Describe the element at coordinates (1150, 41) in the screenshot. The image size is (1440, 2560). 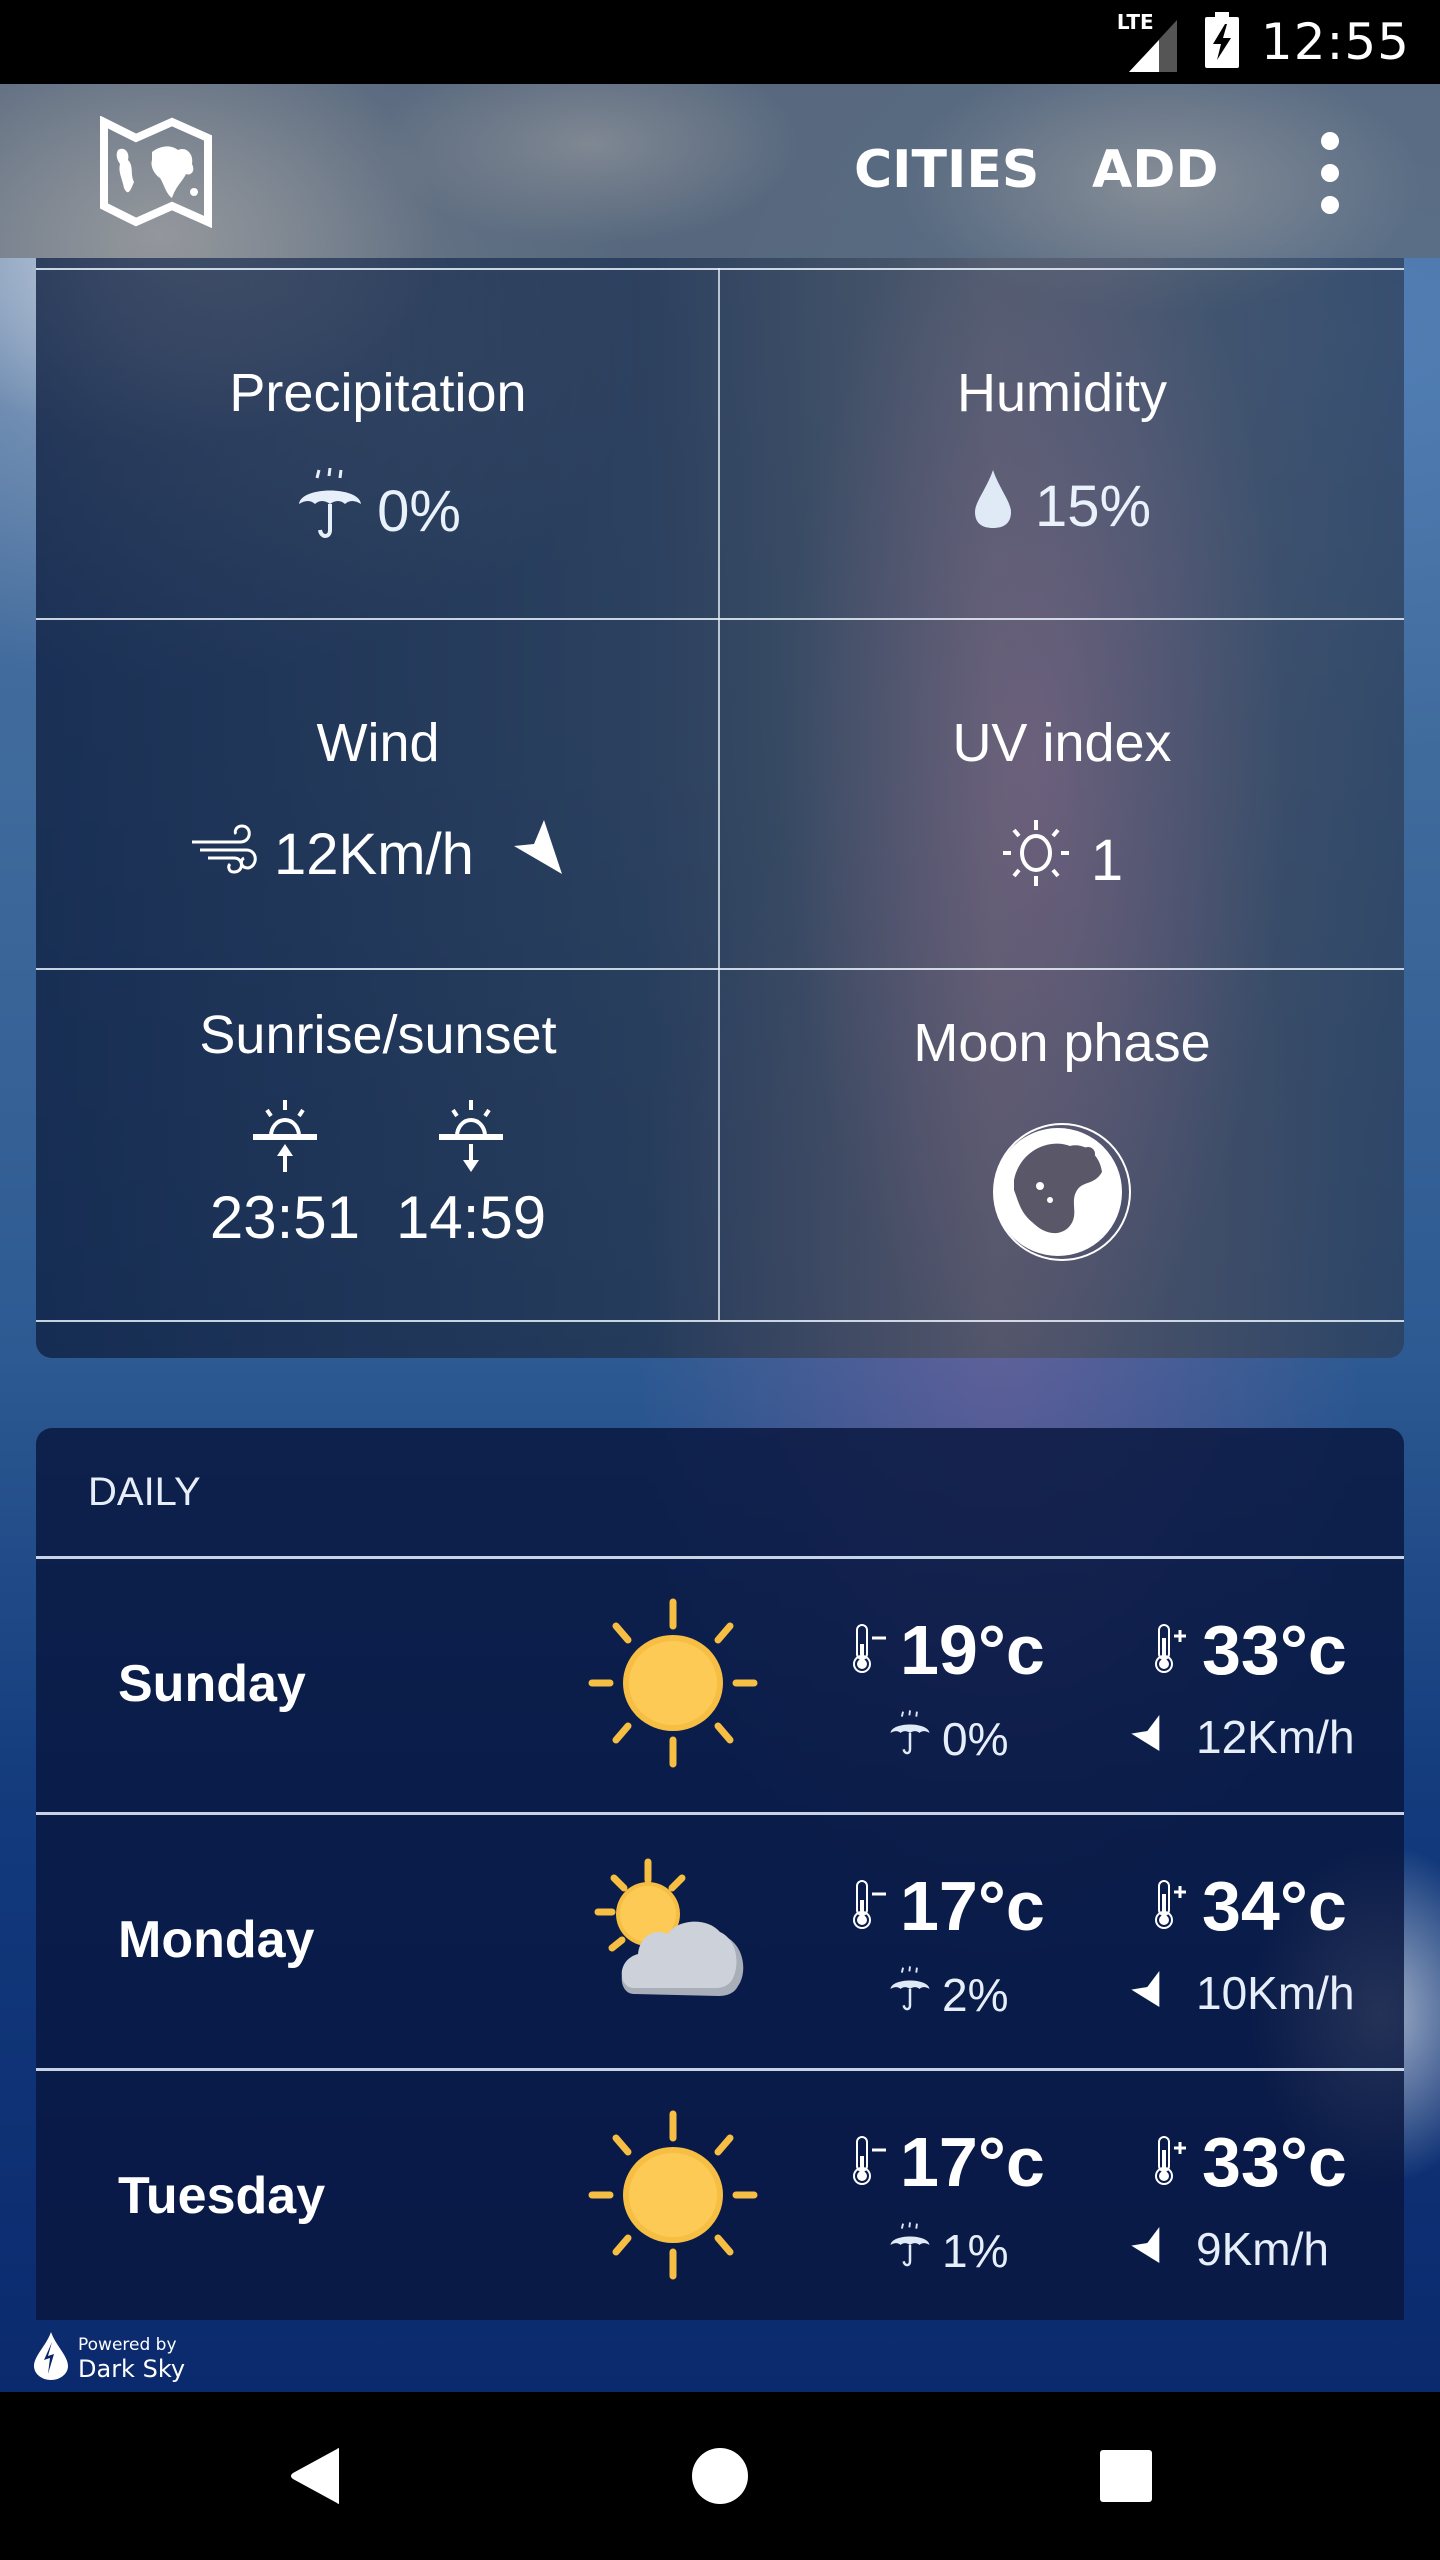
I see `lte-signal-icon: LTE` at that location.